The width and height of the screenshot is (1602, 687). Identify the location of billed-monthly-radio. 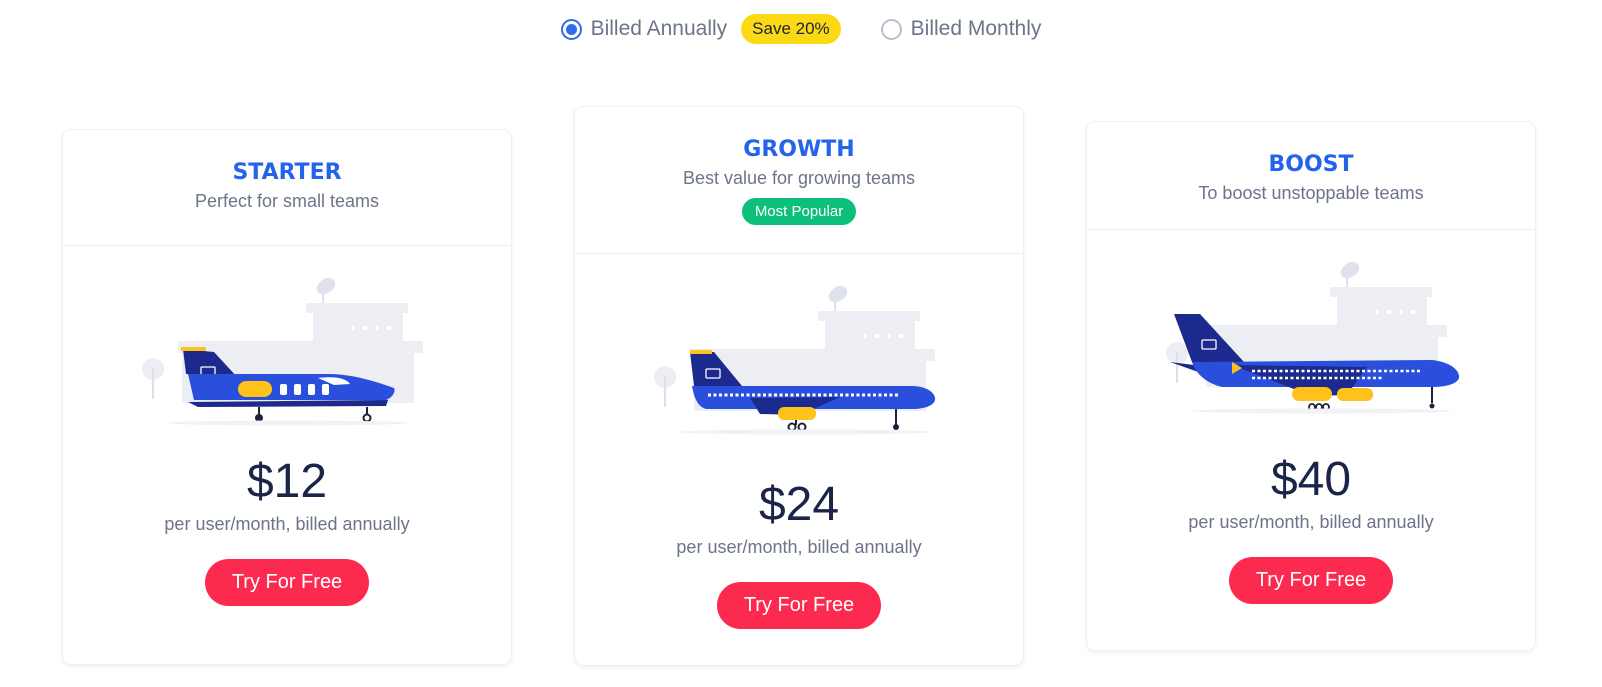
(891, 29).